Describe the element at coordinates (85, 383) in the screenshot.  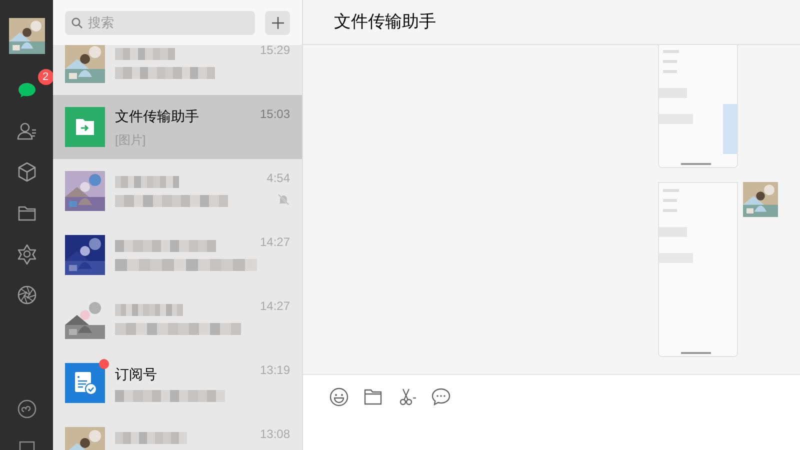
I see `document-check-icon` at that location.